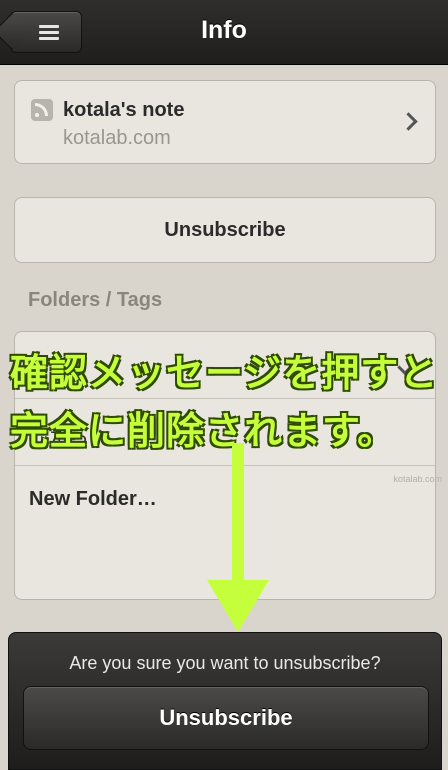 This screenshot has width=448, height=770. I want to click on annotation-line-1: 確認メッセージを押すと, so click(224, 374).